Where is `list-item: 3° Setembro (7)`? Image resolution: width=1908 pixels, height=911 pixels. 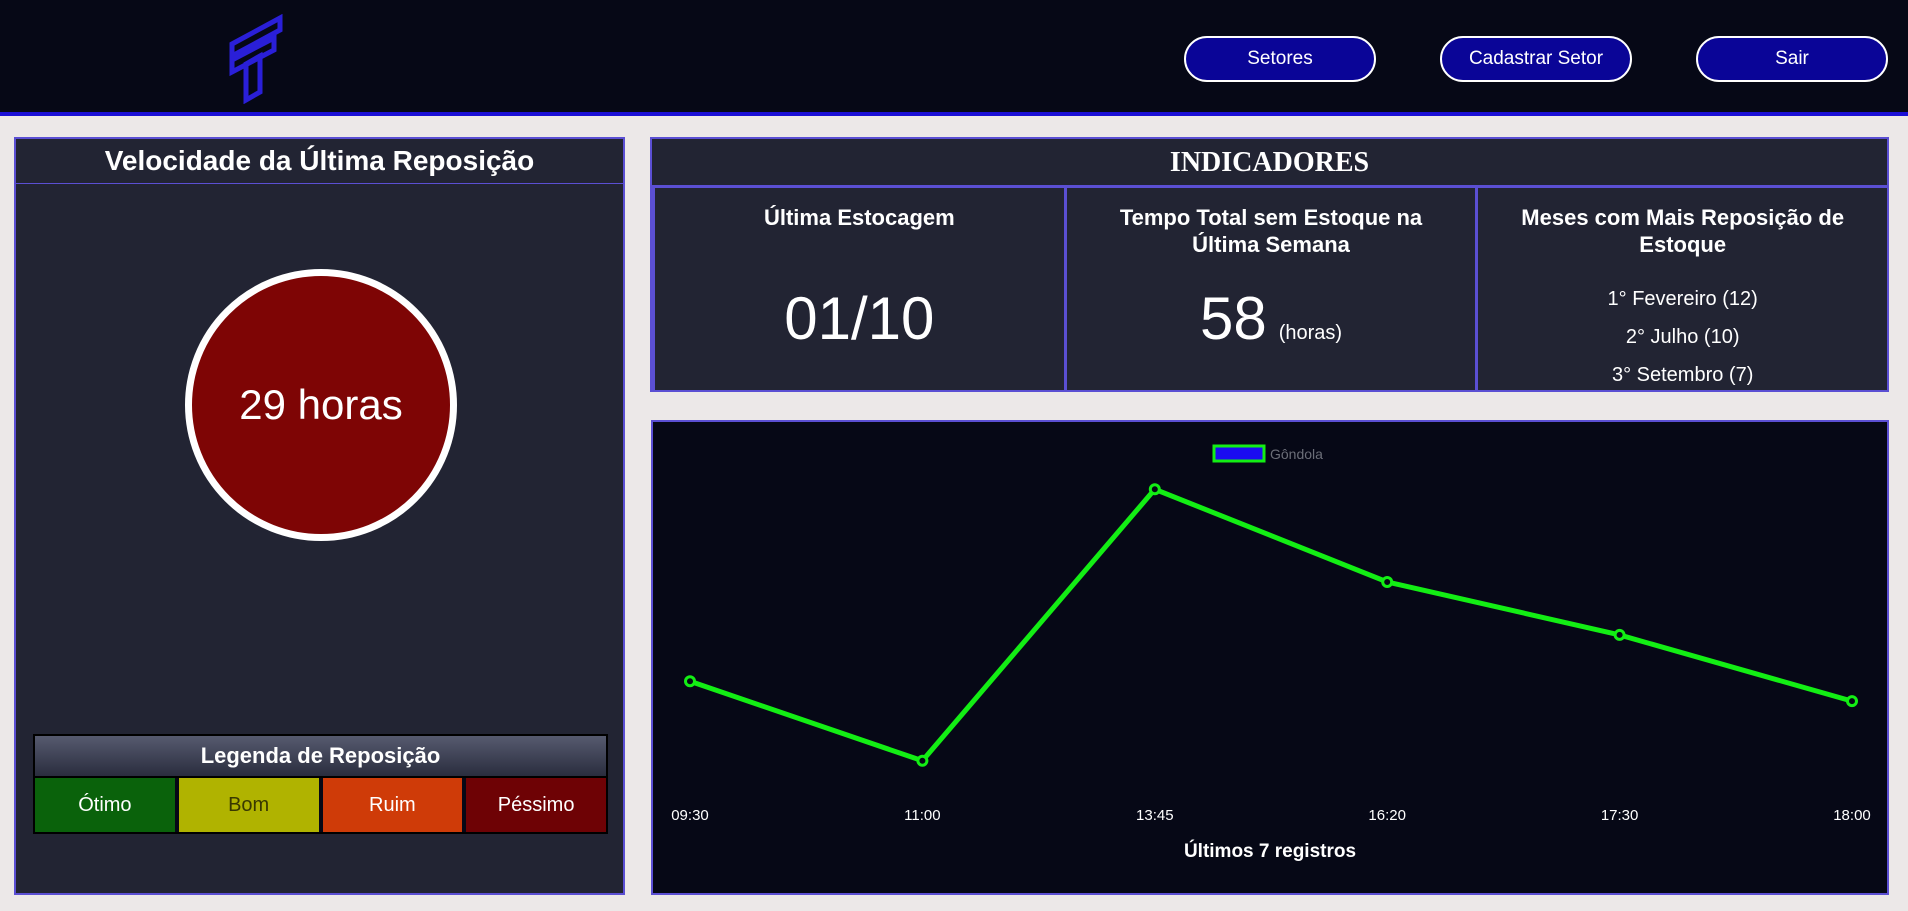
list-item: 3° Setembro (7) is located at coordinates (1682, 375).